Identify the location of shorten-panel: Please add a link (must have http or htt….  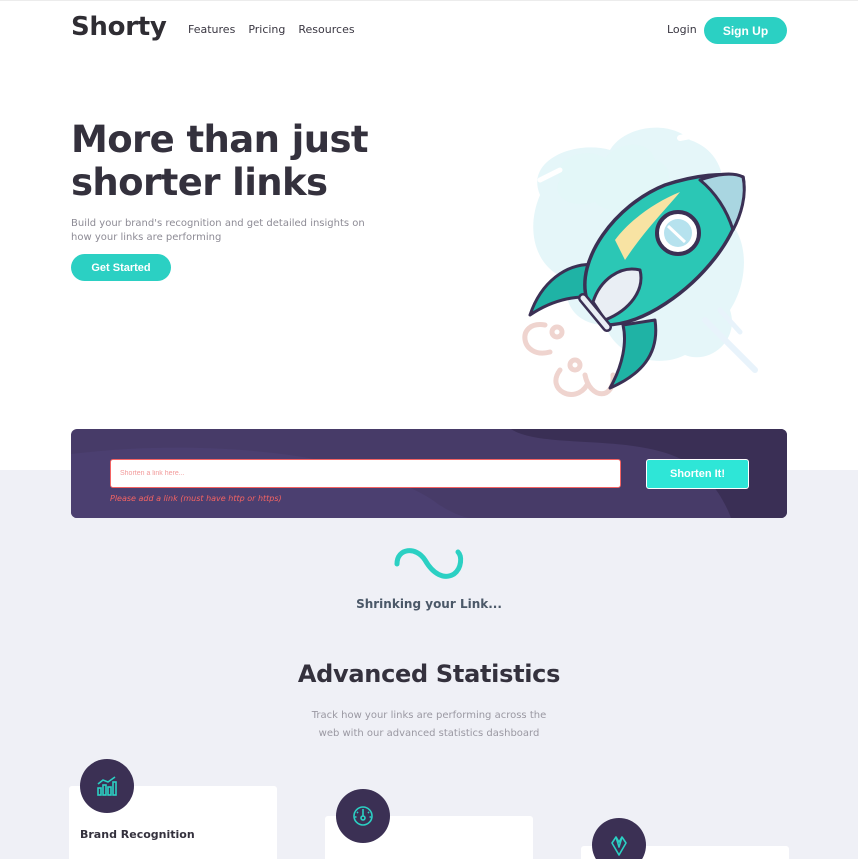
(429, 473).